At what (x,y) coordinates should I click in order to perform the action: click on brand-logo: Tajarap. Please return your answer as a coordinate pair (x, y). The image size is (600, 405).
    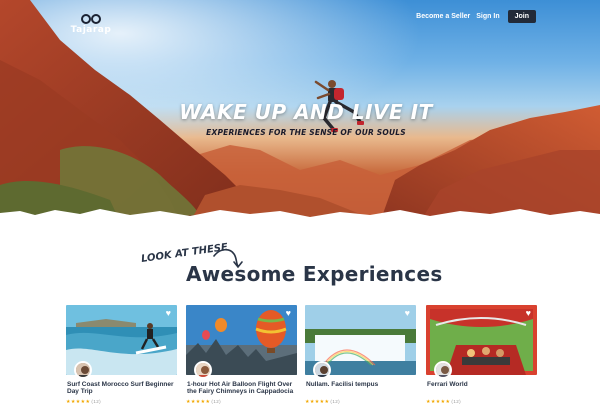
    Looking at the image, I should click on (91, 24).